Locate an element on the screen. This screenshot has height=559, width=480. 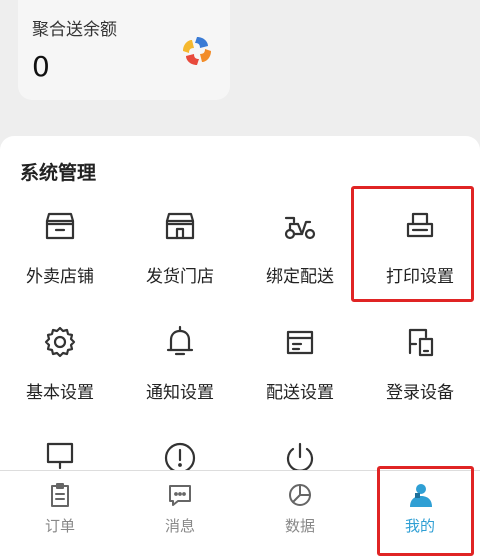
highlight-print-settings is located at coordinates (412, 244).